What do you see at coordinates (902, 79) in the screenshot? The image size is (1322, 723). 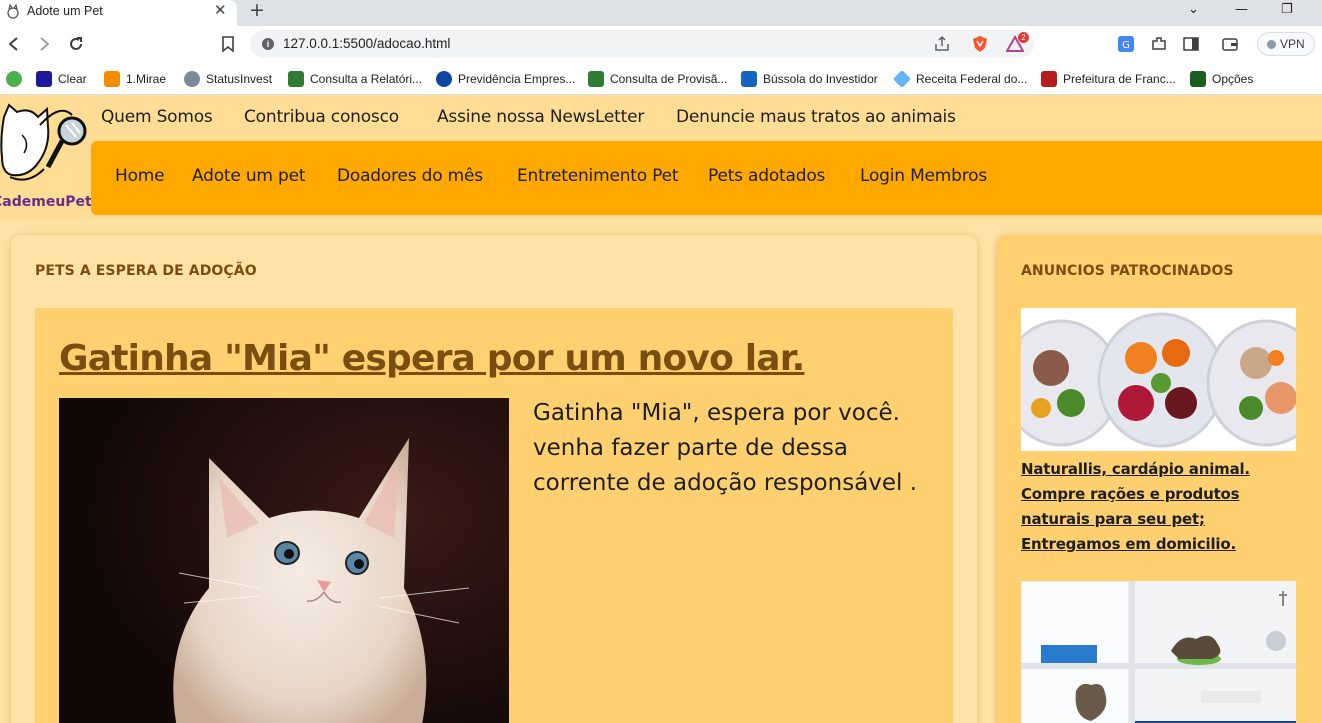 I see `diamond-icon` at bounding box center [902, 79].